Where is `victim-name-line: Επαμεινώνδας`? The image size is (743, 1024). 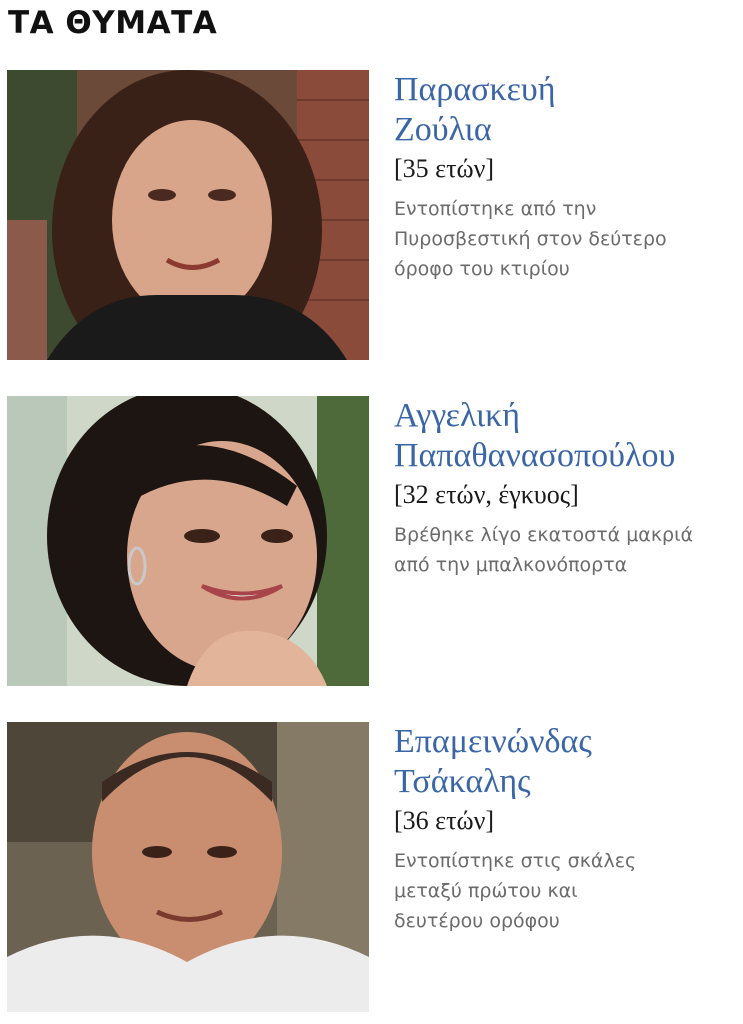 victim-name-line: Επαμεινώνδας is located at coordinates (493, 741).